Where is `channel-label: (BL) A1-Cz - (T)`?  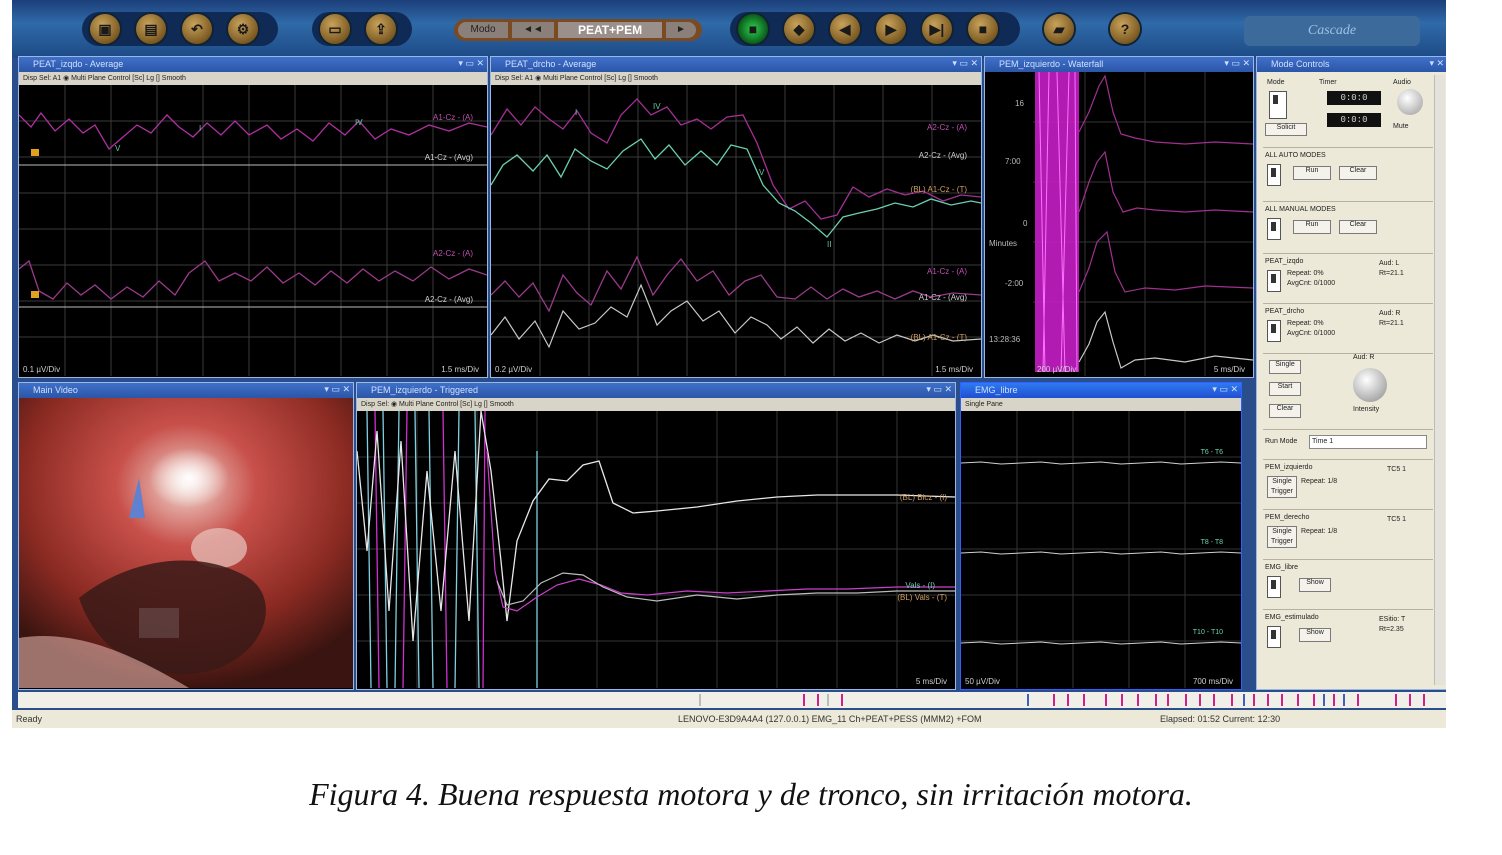
channel-label: (BL) A1-Cz - (T) is located at coordinates (938, 337).